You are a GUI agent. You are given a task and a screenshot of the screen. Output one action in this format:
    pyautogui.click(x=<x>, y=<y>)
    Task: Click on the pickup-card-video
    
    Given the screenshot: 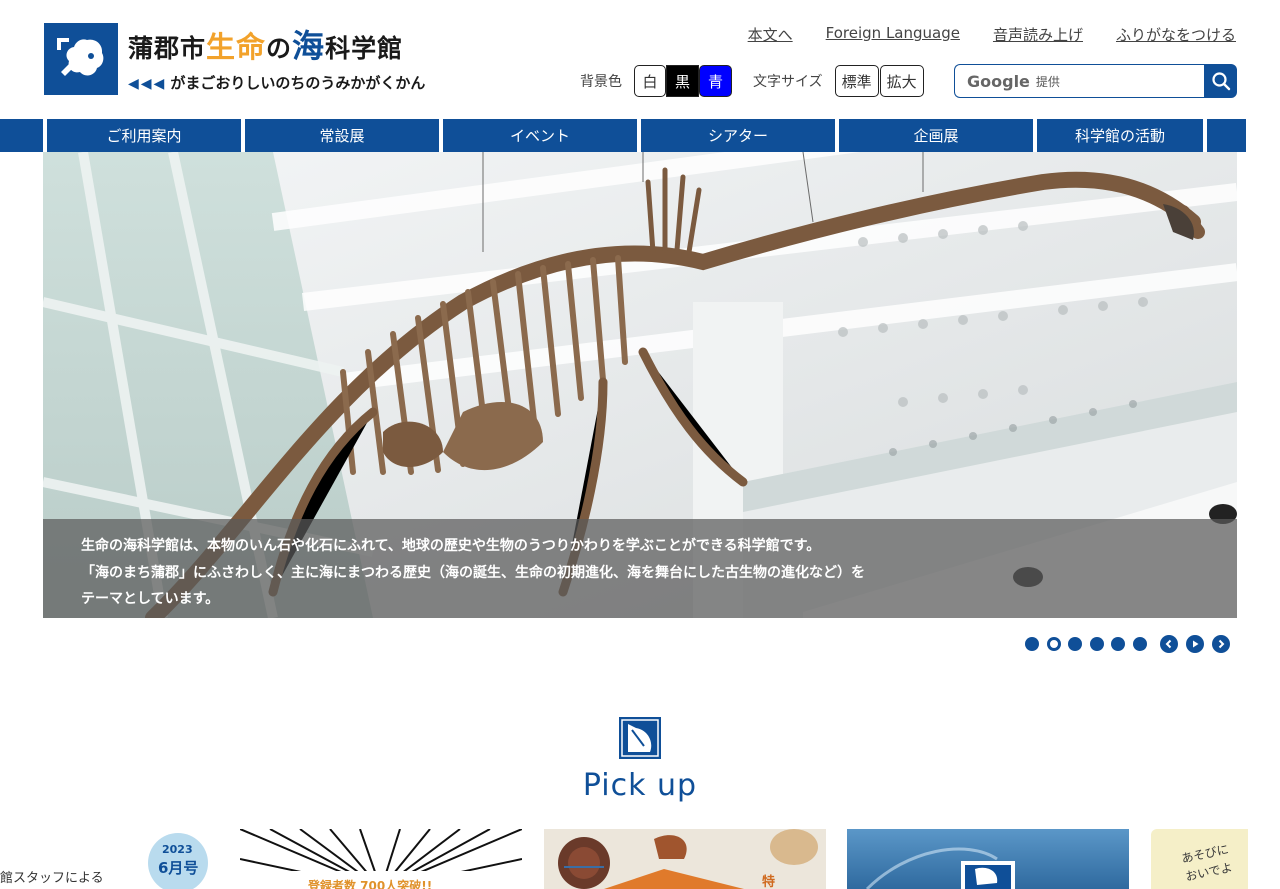 What is the action you would take?
    pyautogui.click(x=988, y=859)
    